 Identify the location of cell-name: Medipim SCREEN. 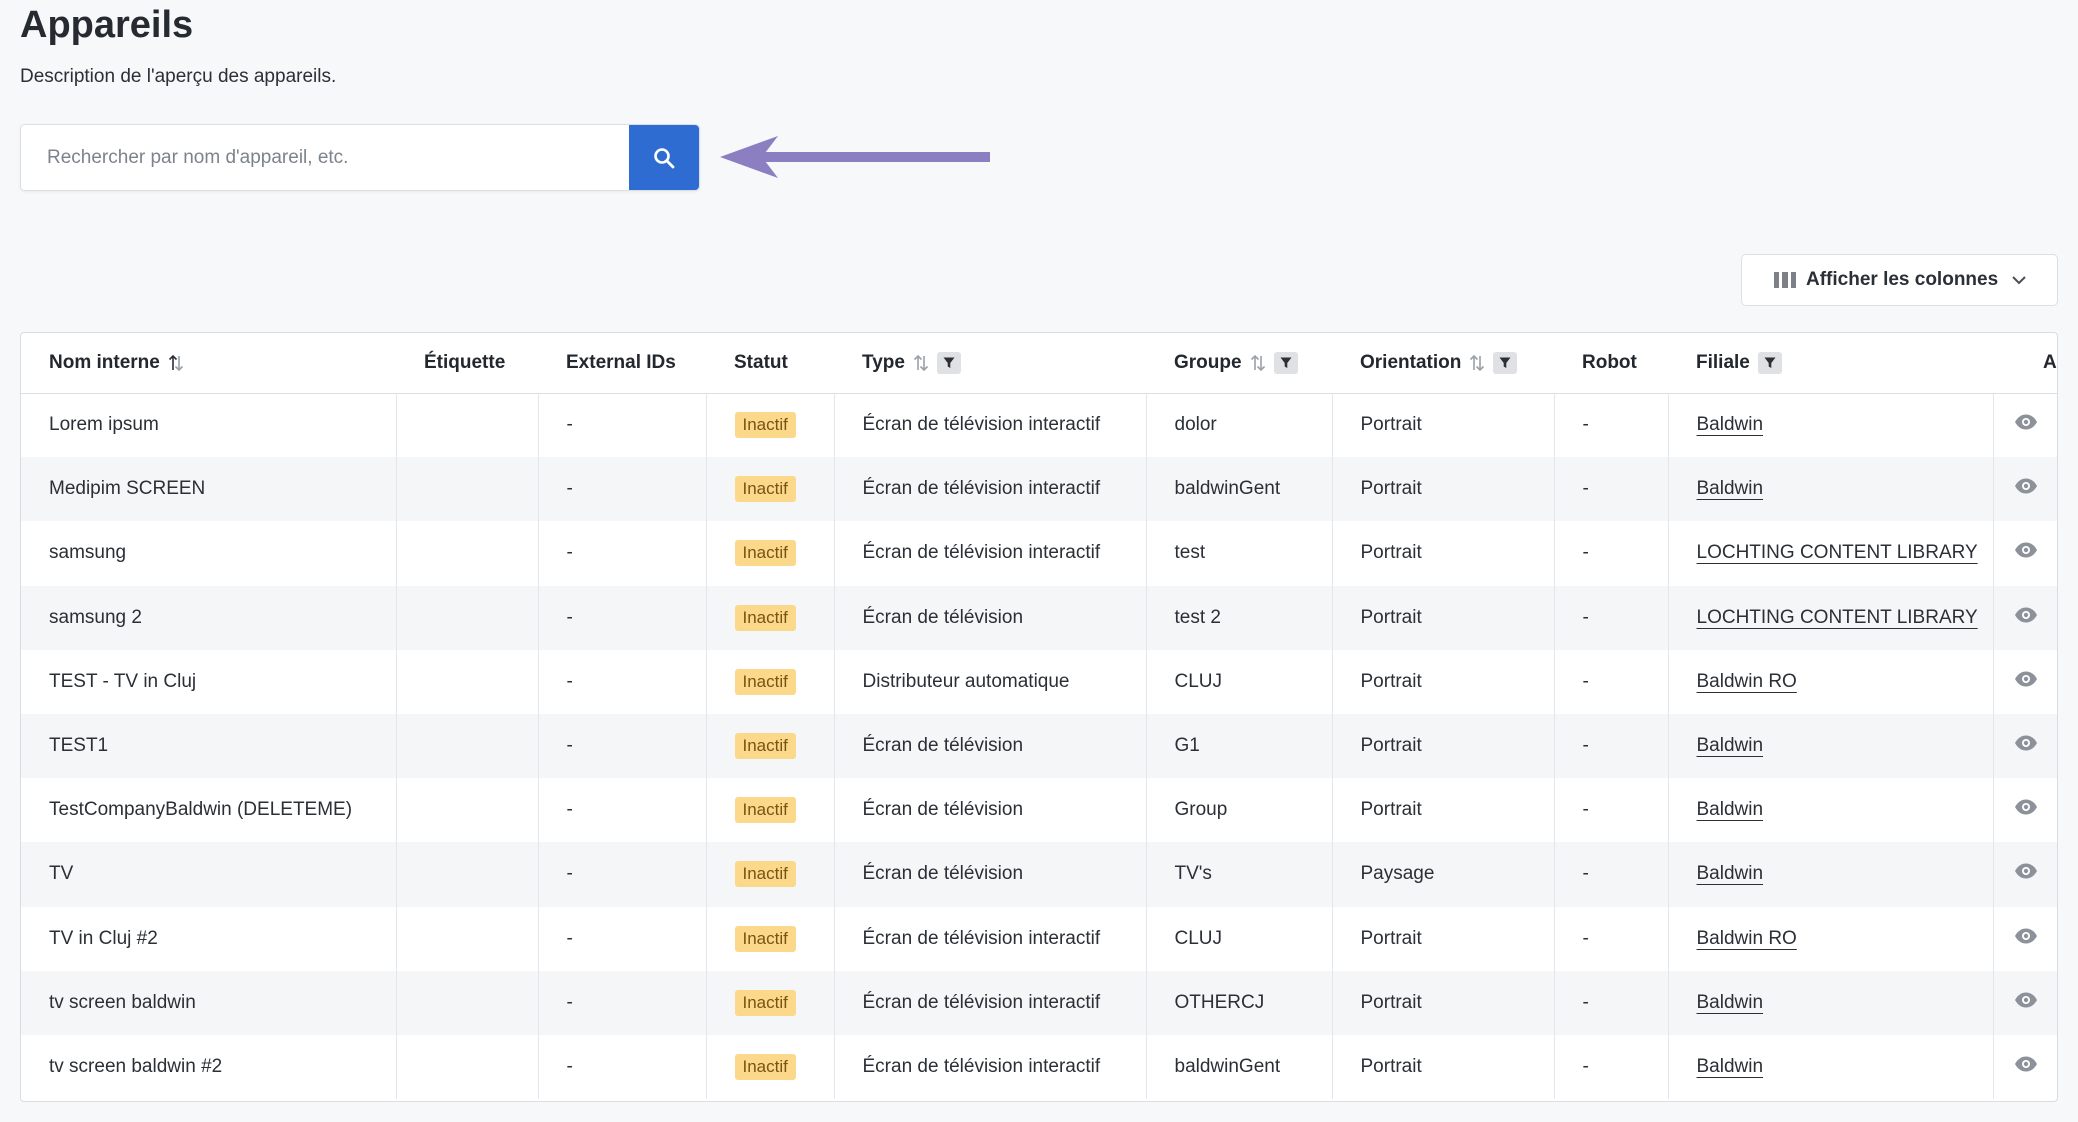
(209, 489).